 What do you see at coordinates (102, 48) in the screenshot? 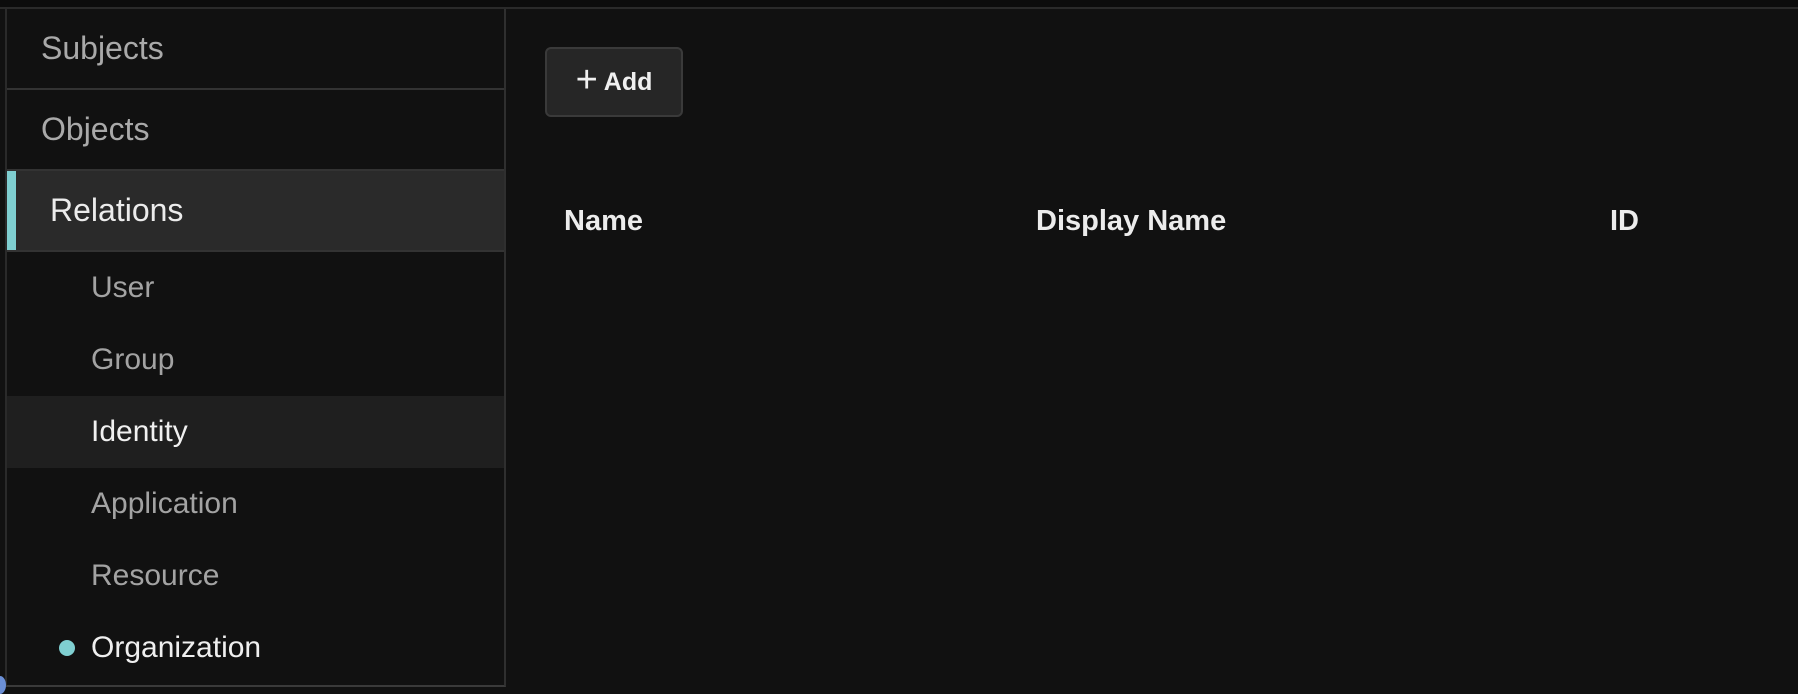
I see `sidebar-item-label: Subjects` at bounding box center [102, 48].